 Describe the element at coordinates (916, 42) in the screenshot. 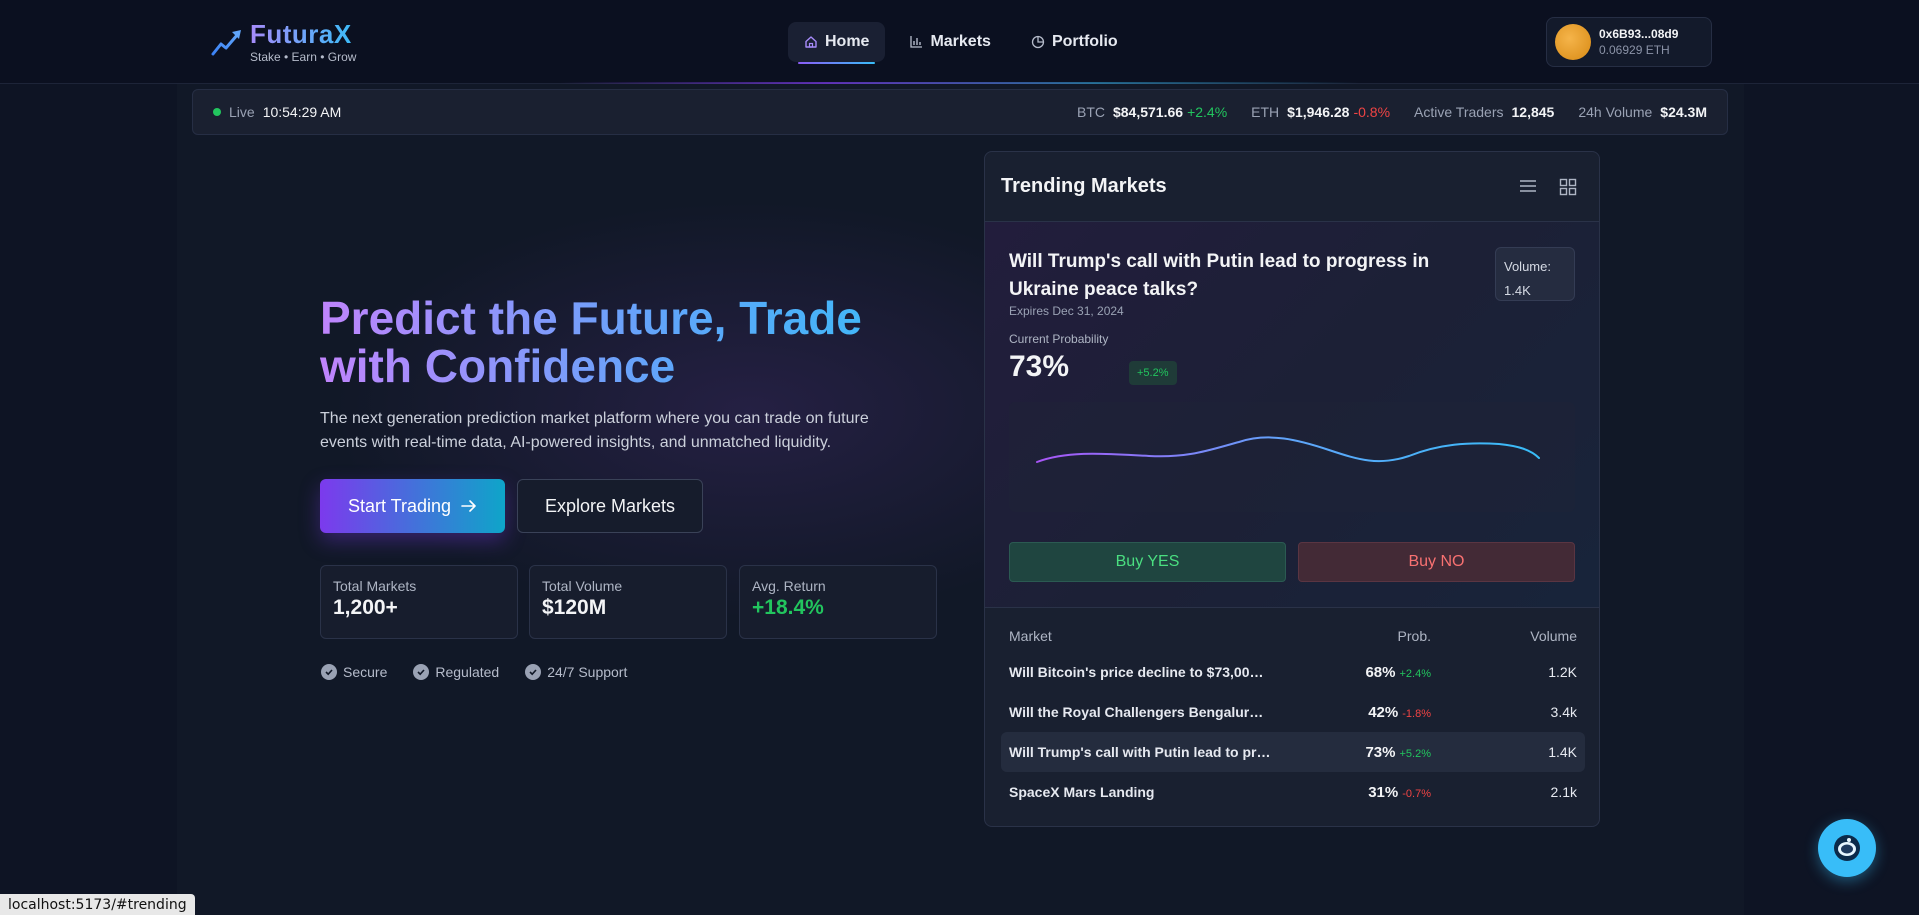

I see `bar-chart-icon` at that location.